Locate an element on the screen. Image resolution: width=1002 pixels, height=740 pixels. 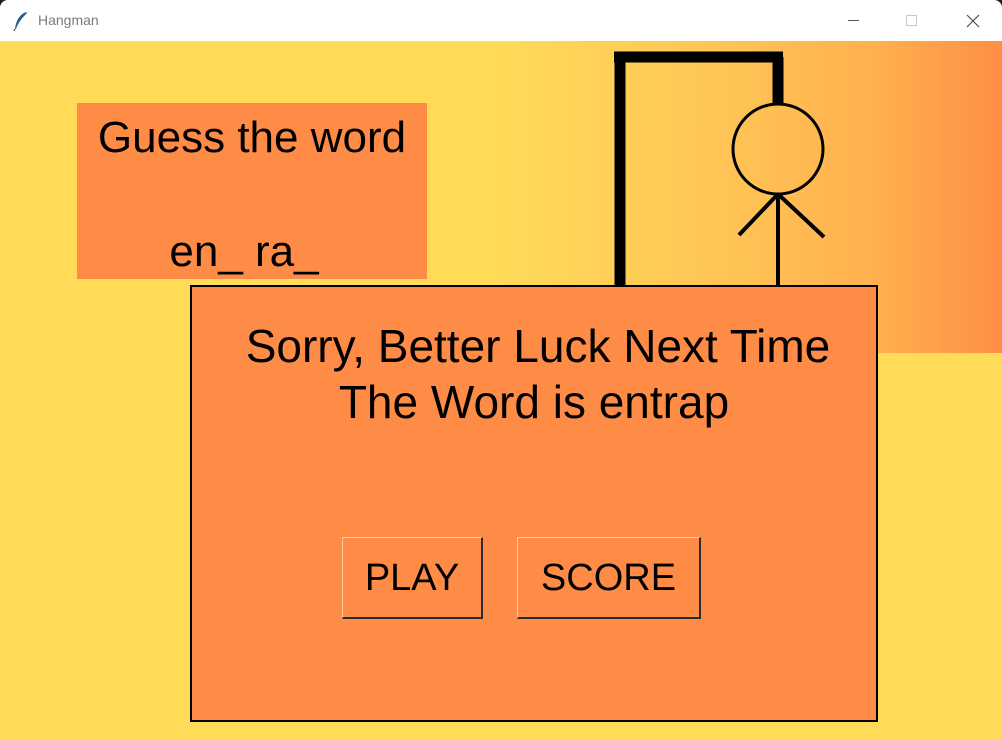
play-button: PLAY is located at coordinates (412, 578).